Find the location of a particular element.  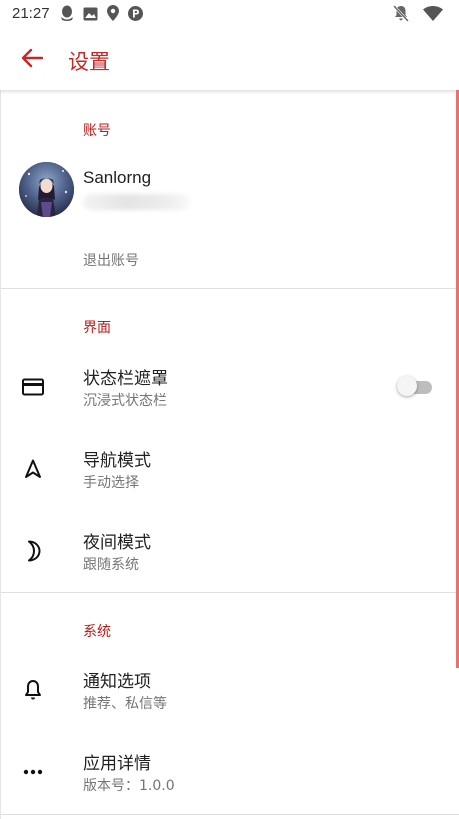

pref-title: 夜间模式 is located at coordinates (117, 543).